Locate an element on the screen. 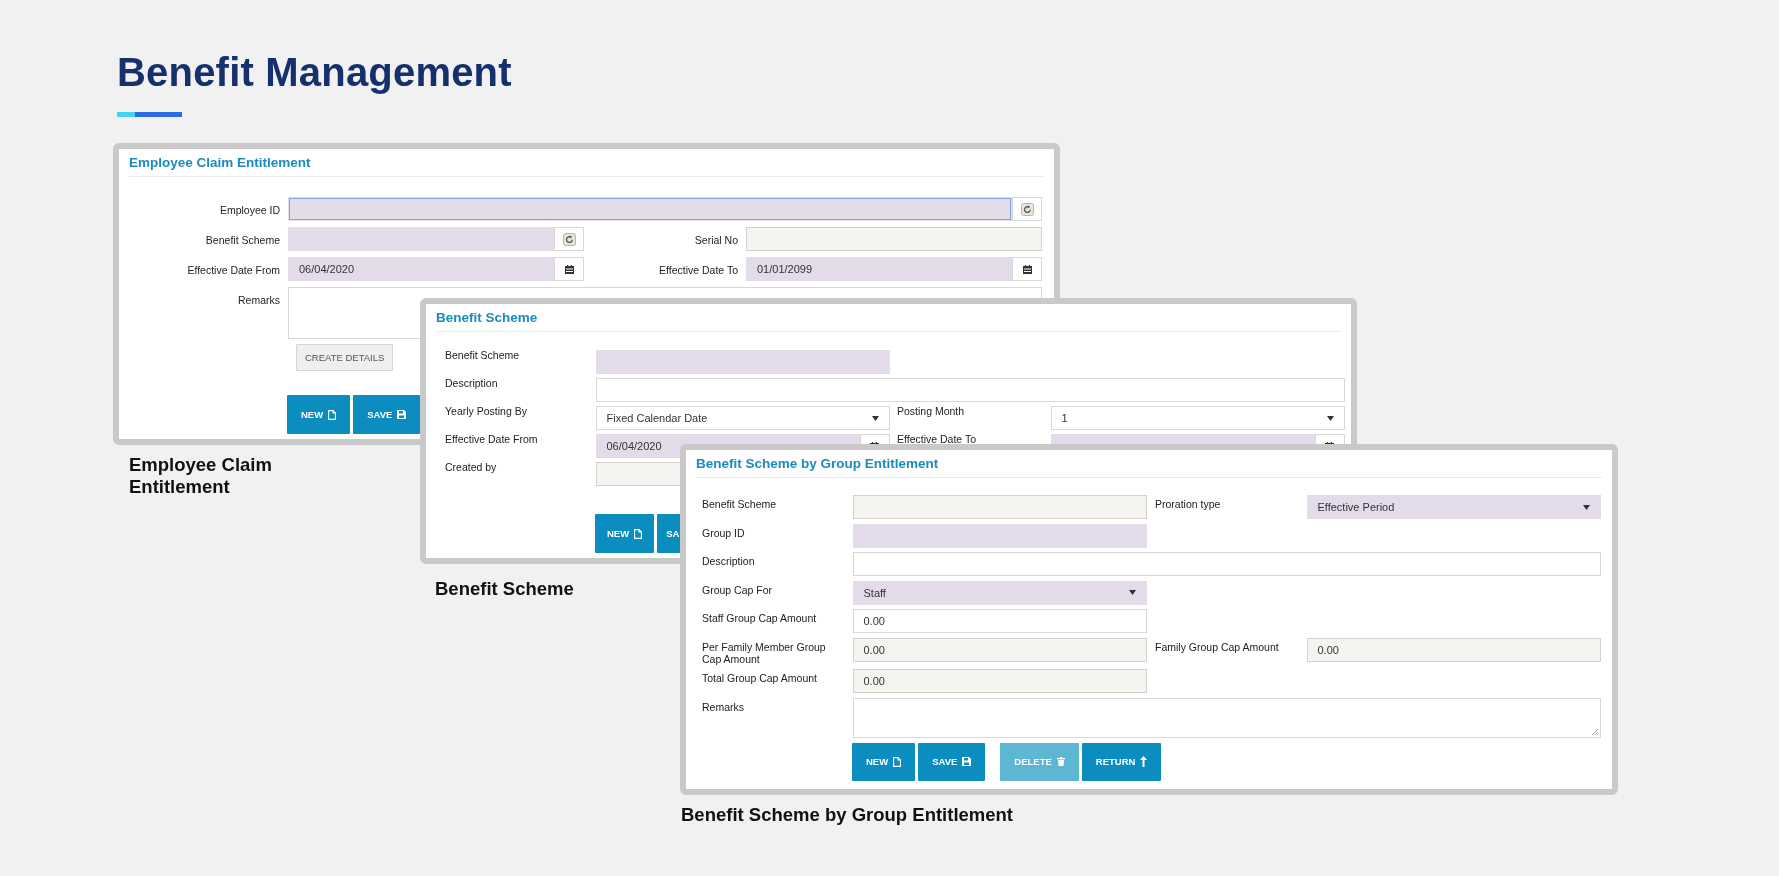 Image resolution: width=1779 pixels, height=876 pixels. screenshot-caption: Benefit Scheme by Group Entitlement is located at coordinates (847, 815).